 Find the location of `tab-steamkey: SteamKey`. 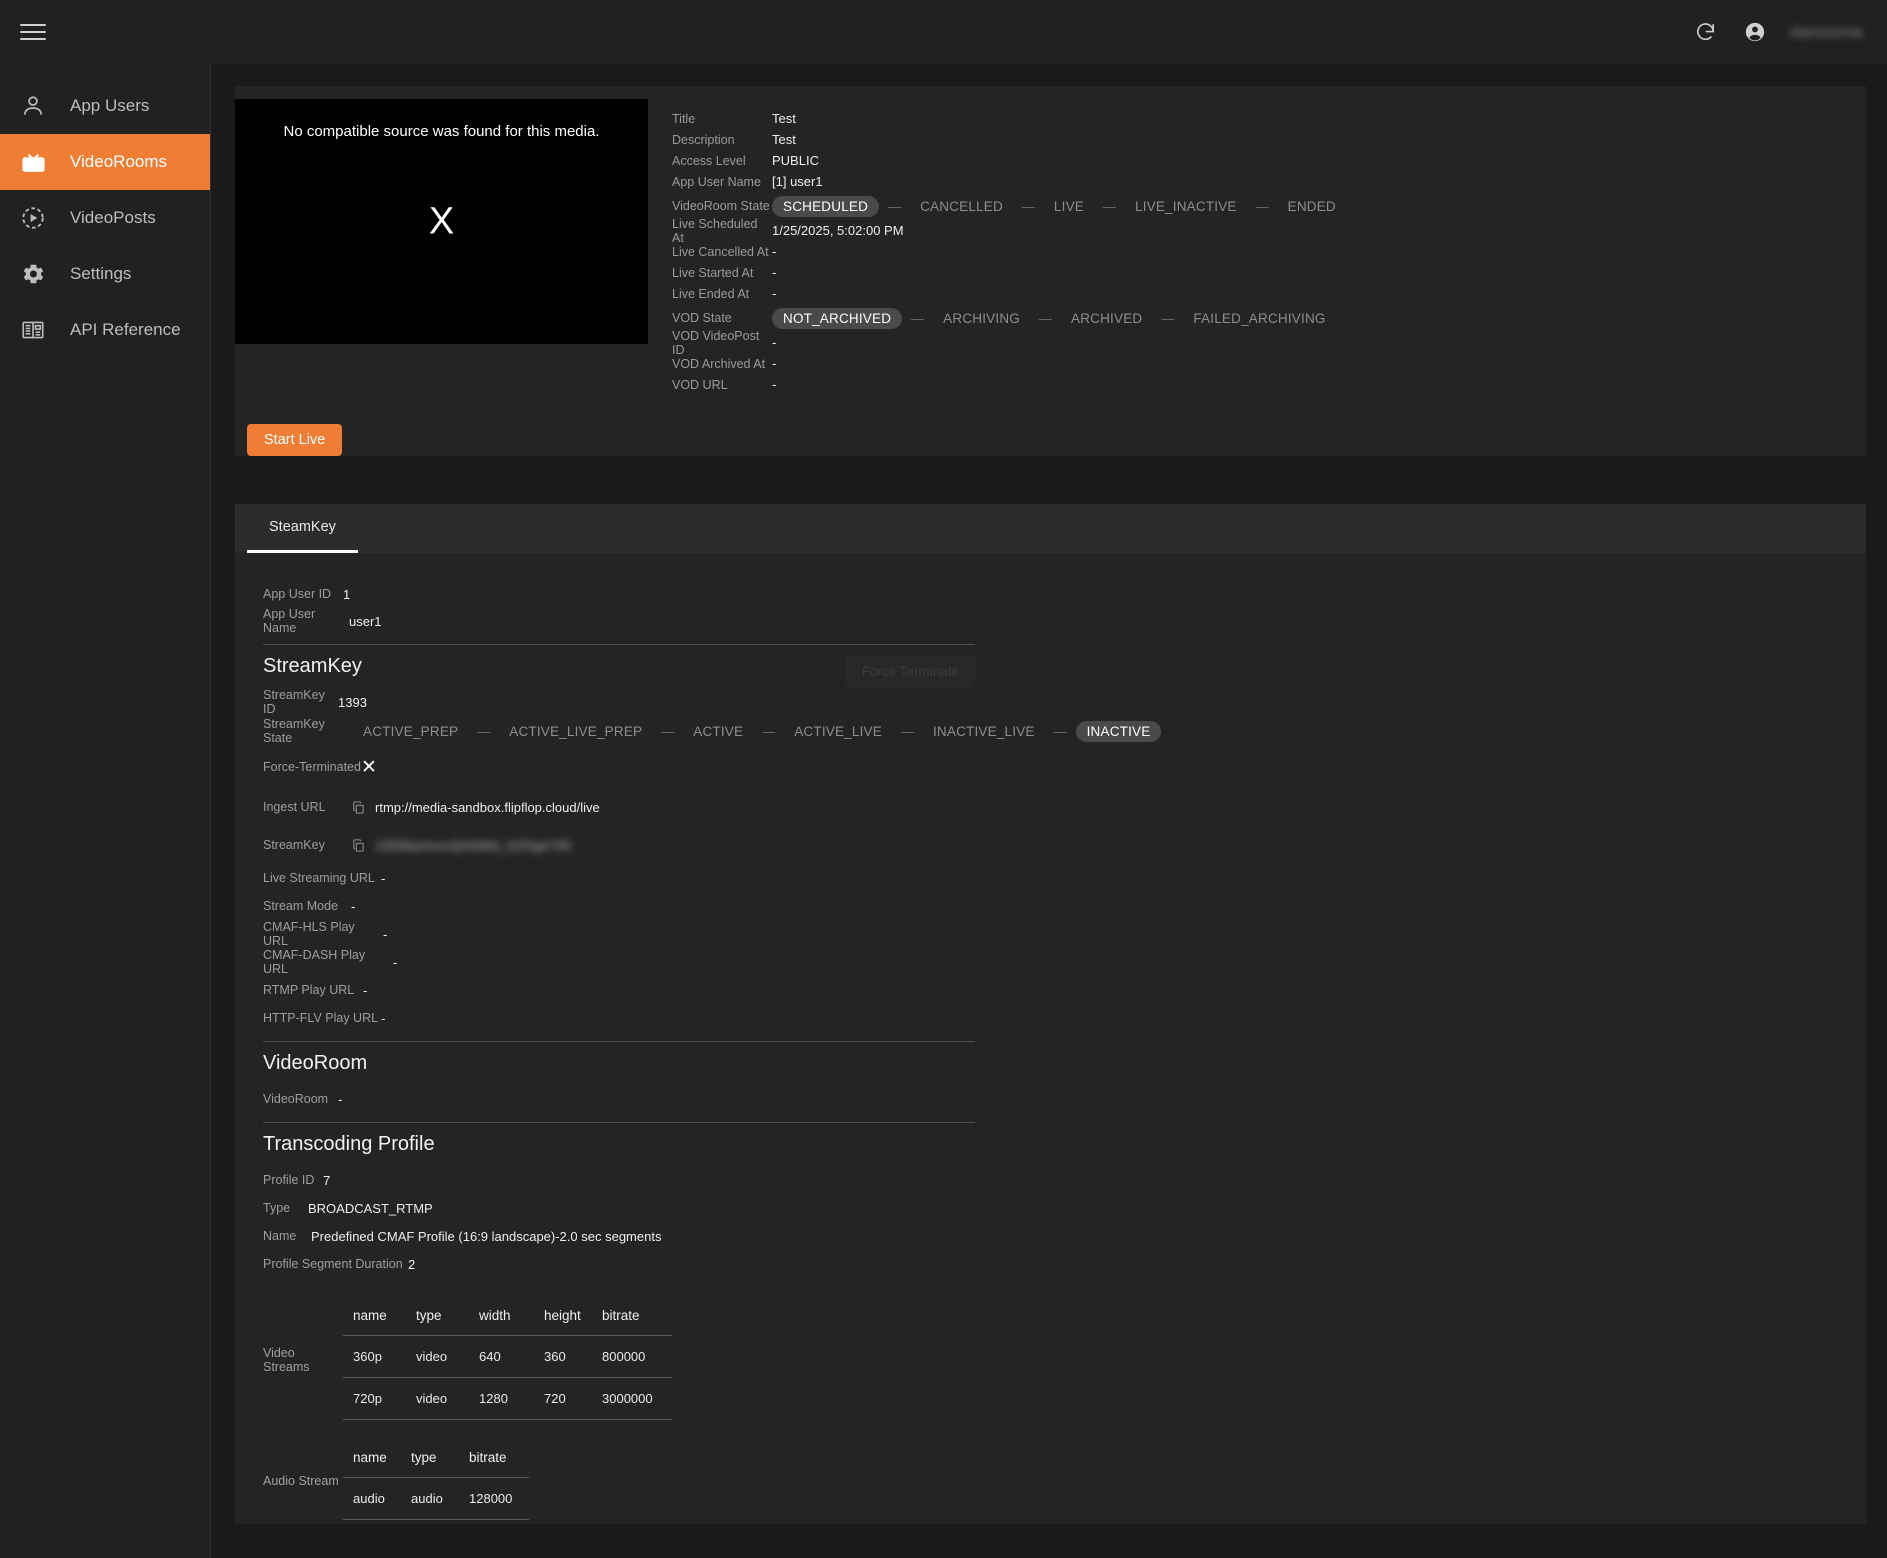

tab-steamkey: SteamKey is located at coordinates (302, 528).